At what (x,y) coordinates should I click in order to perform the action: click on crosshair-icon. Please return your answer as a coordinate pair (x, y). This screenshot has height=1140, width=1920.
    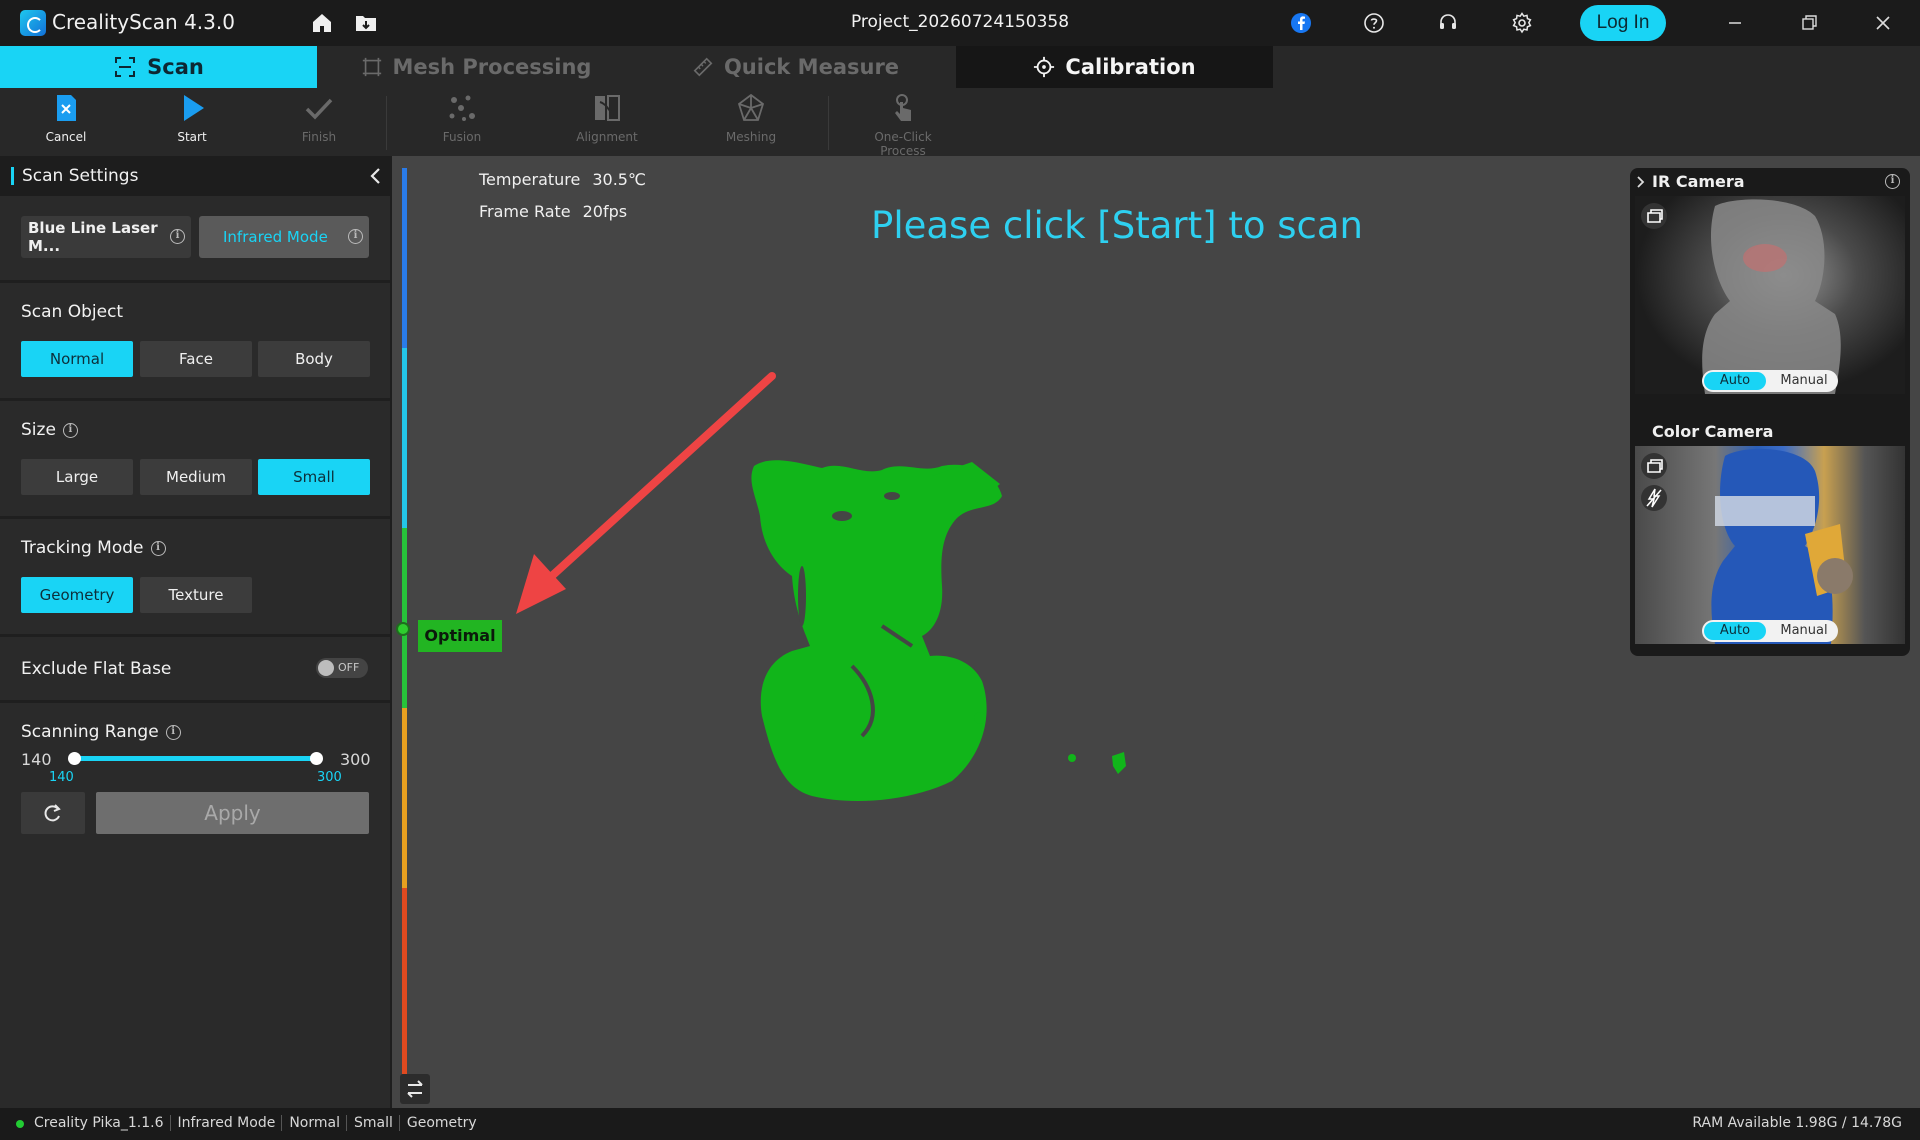
    Looking at the image, I should click on (1044, 67).